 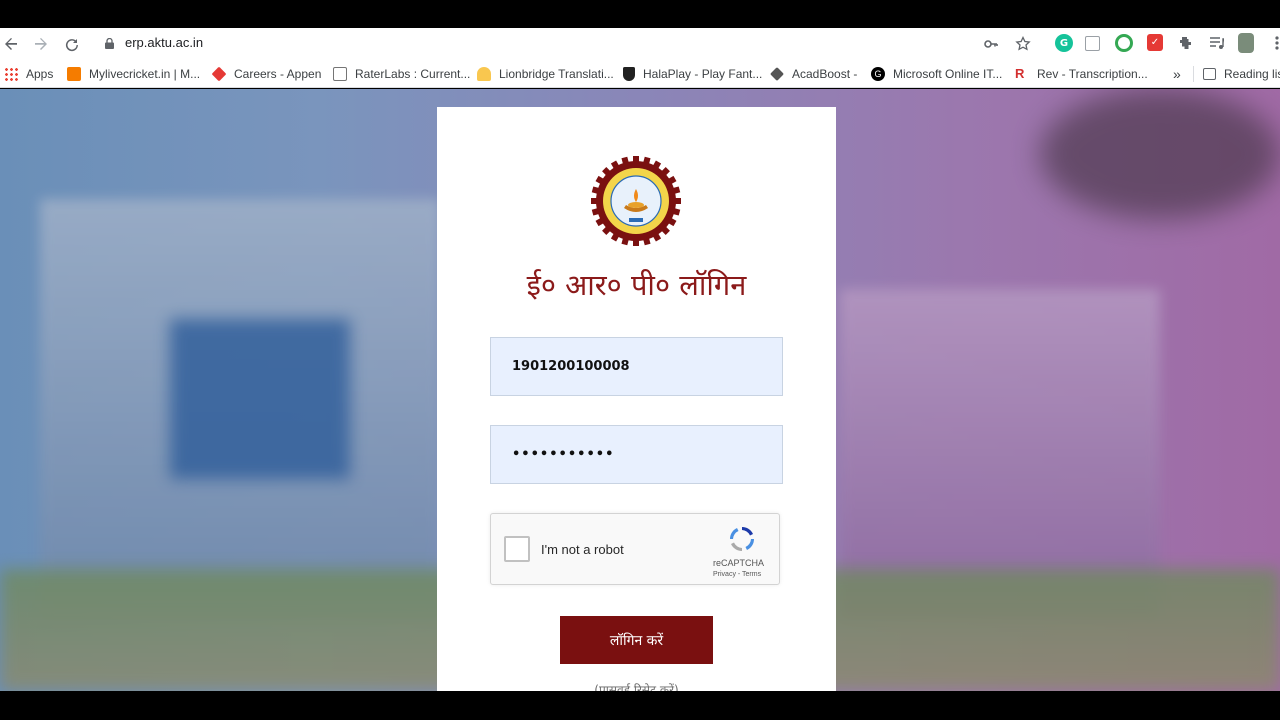 I want to click on screen-top-border, so click(x=640, y=14).